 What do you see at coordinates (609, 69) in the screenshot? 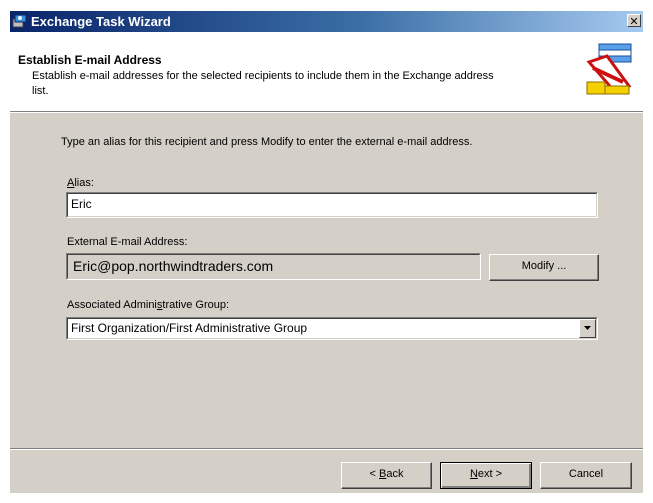
I see `wizard-email-icon` at bounding box center [609, 69].